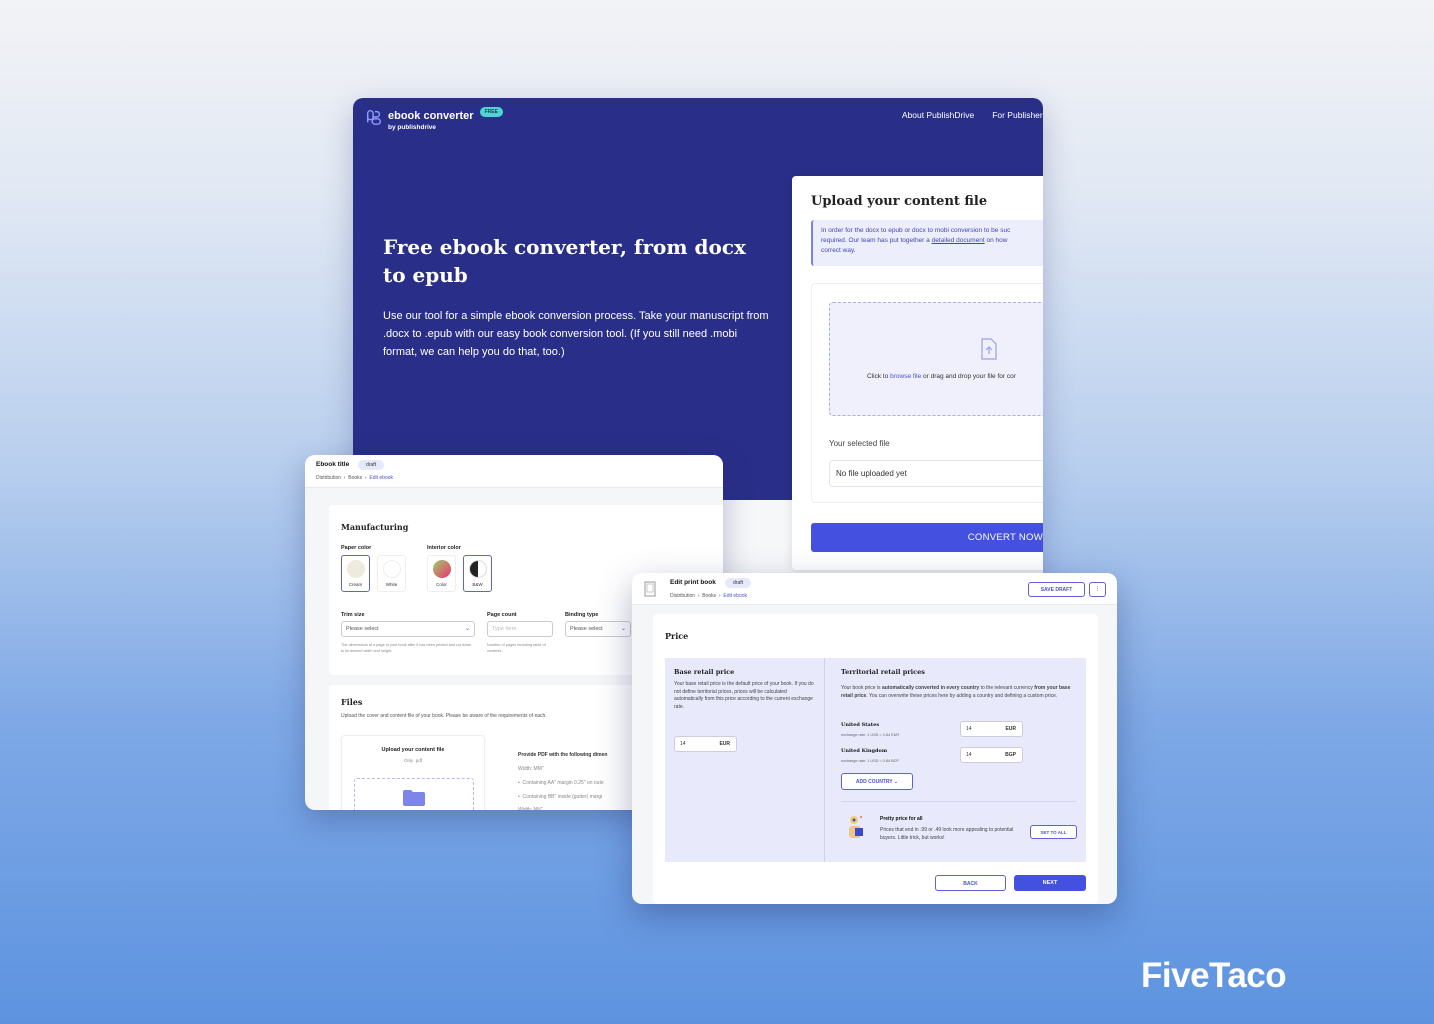 The image size is (1434, 1024). Describe the element at coordinates (477, 573) in the screenshot. I see `interior-color-bw: B&W` at that location.